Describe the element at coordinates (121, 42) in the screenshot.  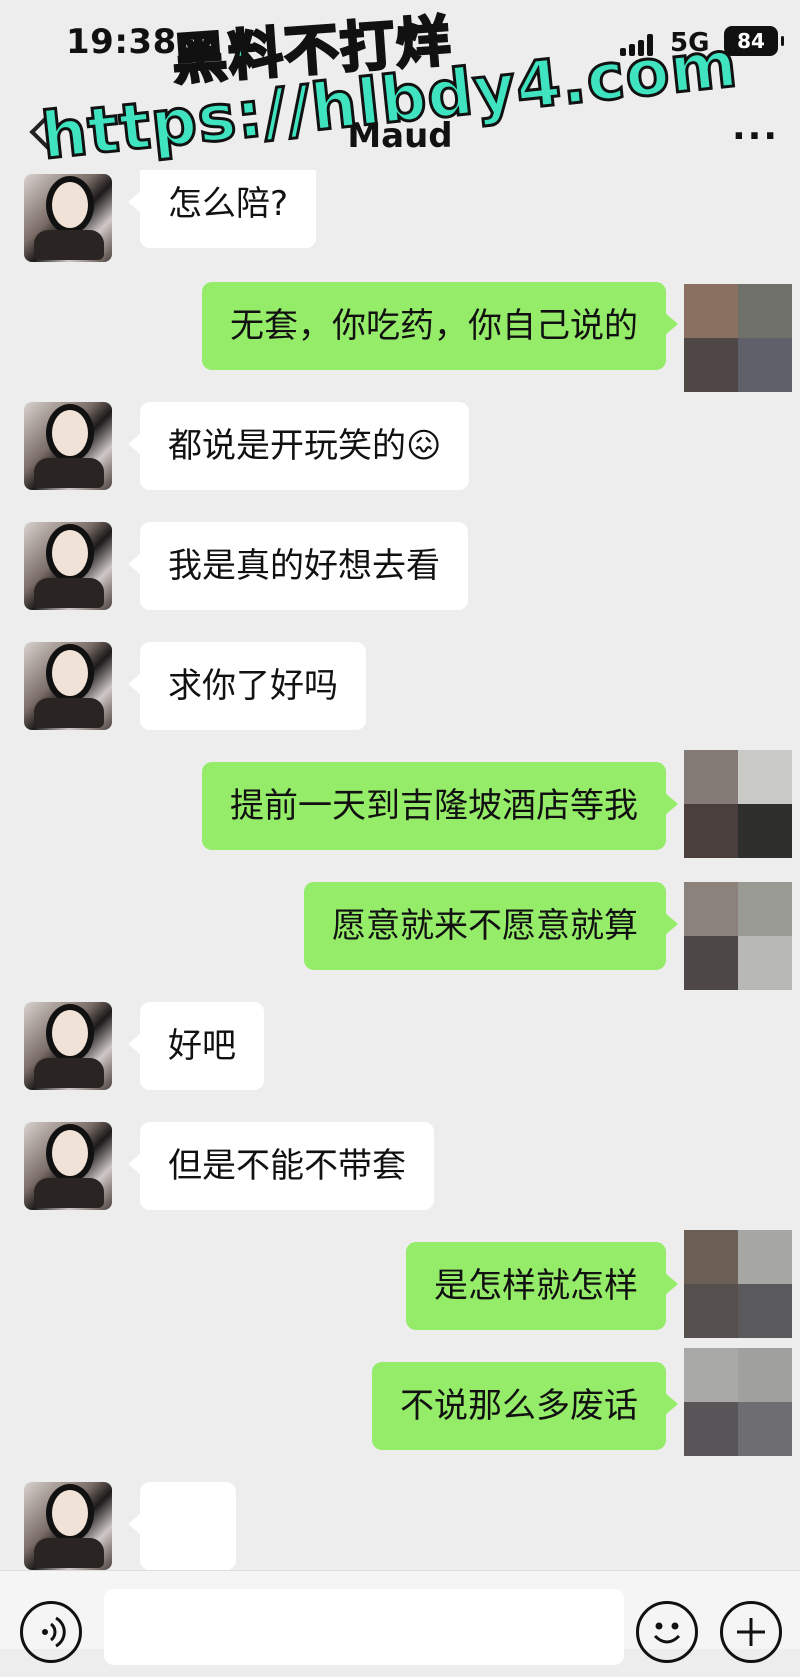
I see `status-time: 19:38` at that location.